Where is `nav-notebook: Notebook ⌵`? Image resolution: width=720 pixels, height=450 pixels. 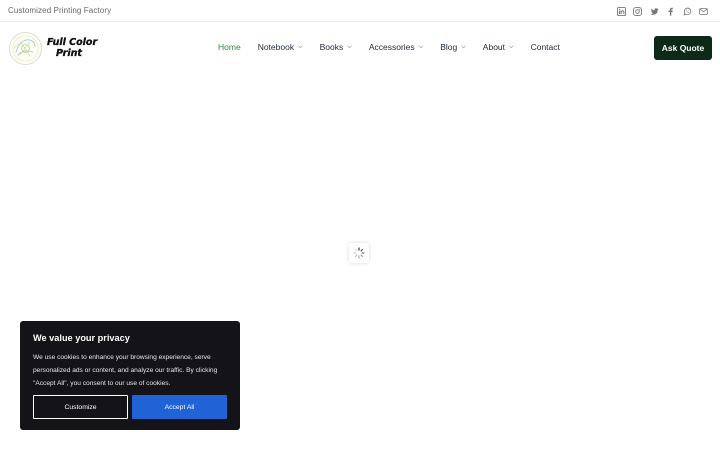
nav-notebook: Notebook ⌵ is located at coordinates (280, 47).